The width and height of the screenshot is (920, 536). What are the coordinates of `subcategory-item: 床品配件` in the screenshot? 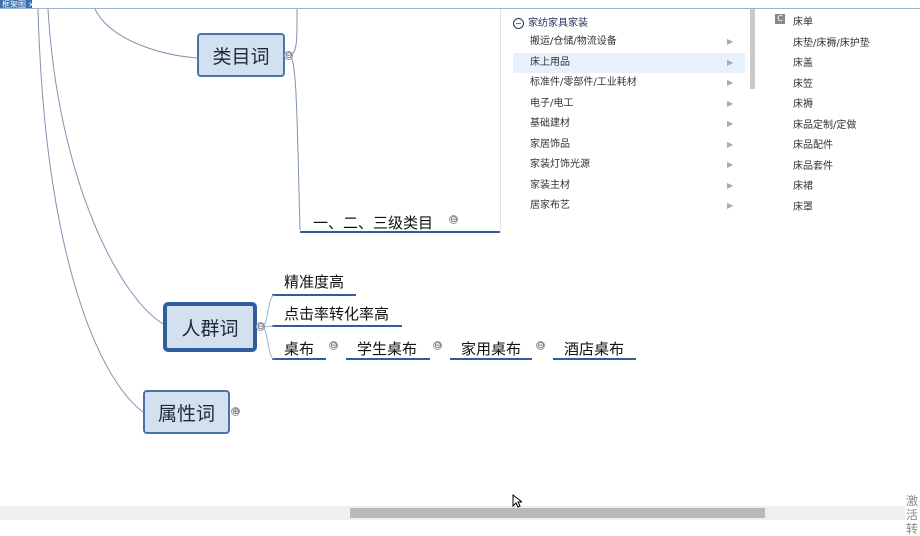 It's located at (813, 143).